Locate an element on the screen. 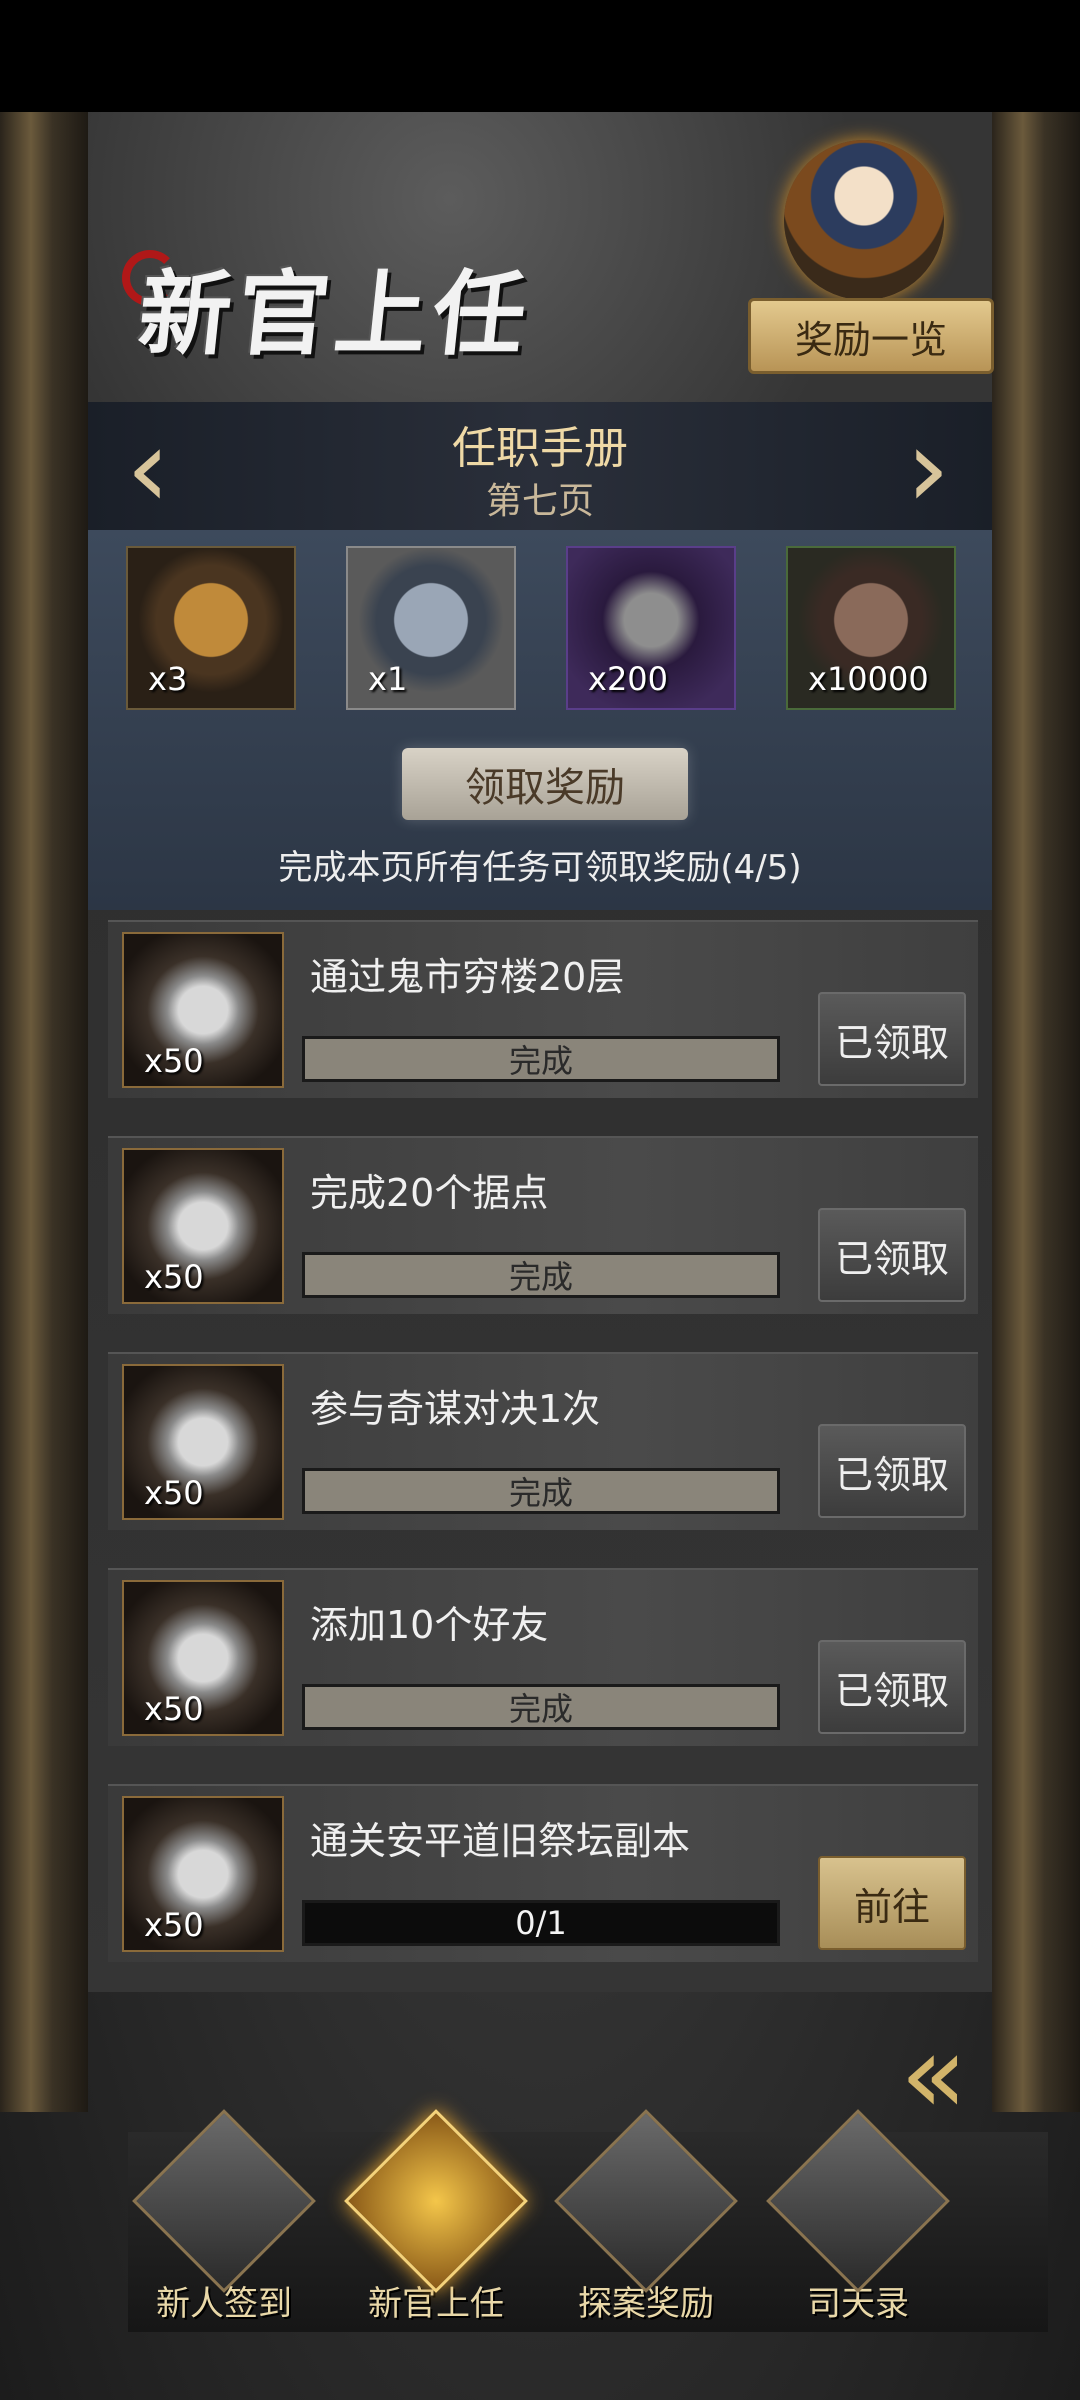 This screenshot has height=2400, width=1080. sign-in-book-icon is located at coordinates (224, 2201).